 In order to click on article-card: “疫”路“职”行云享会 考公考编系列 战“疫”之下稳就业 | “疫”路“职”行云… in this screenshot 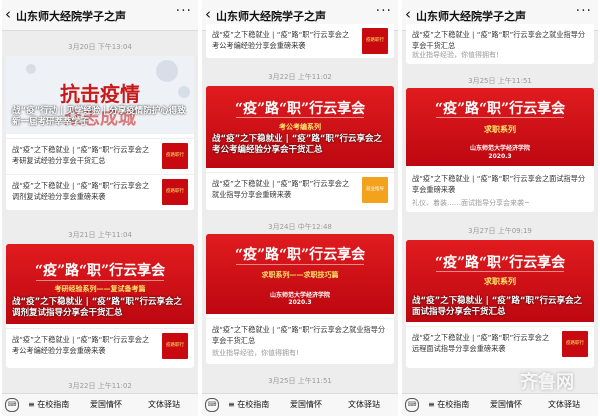, I will do `click(300, 148)`.